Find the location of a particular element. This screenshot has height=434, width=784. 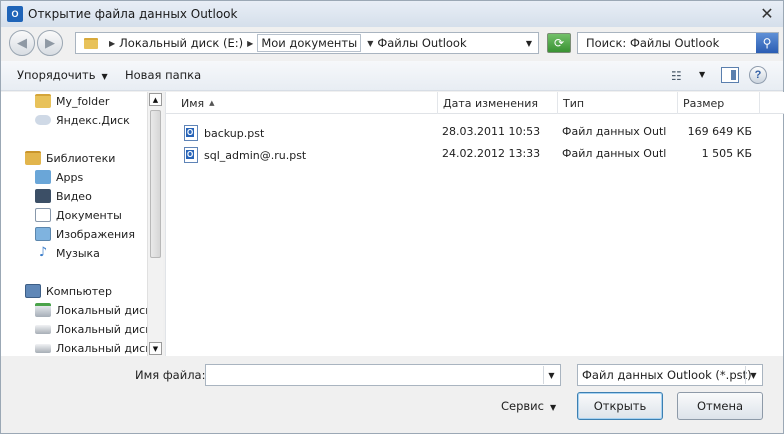

outlook-icon: O is located at coordinates (15, 14).